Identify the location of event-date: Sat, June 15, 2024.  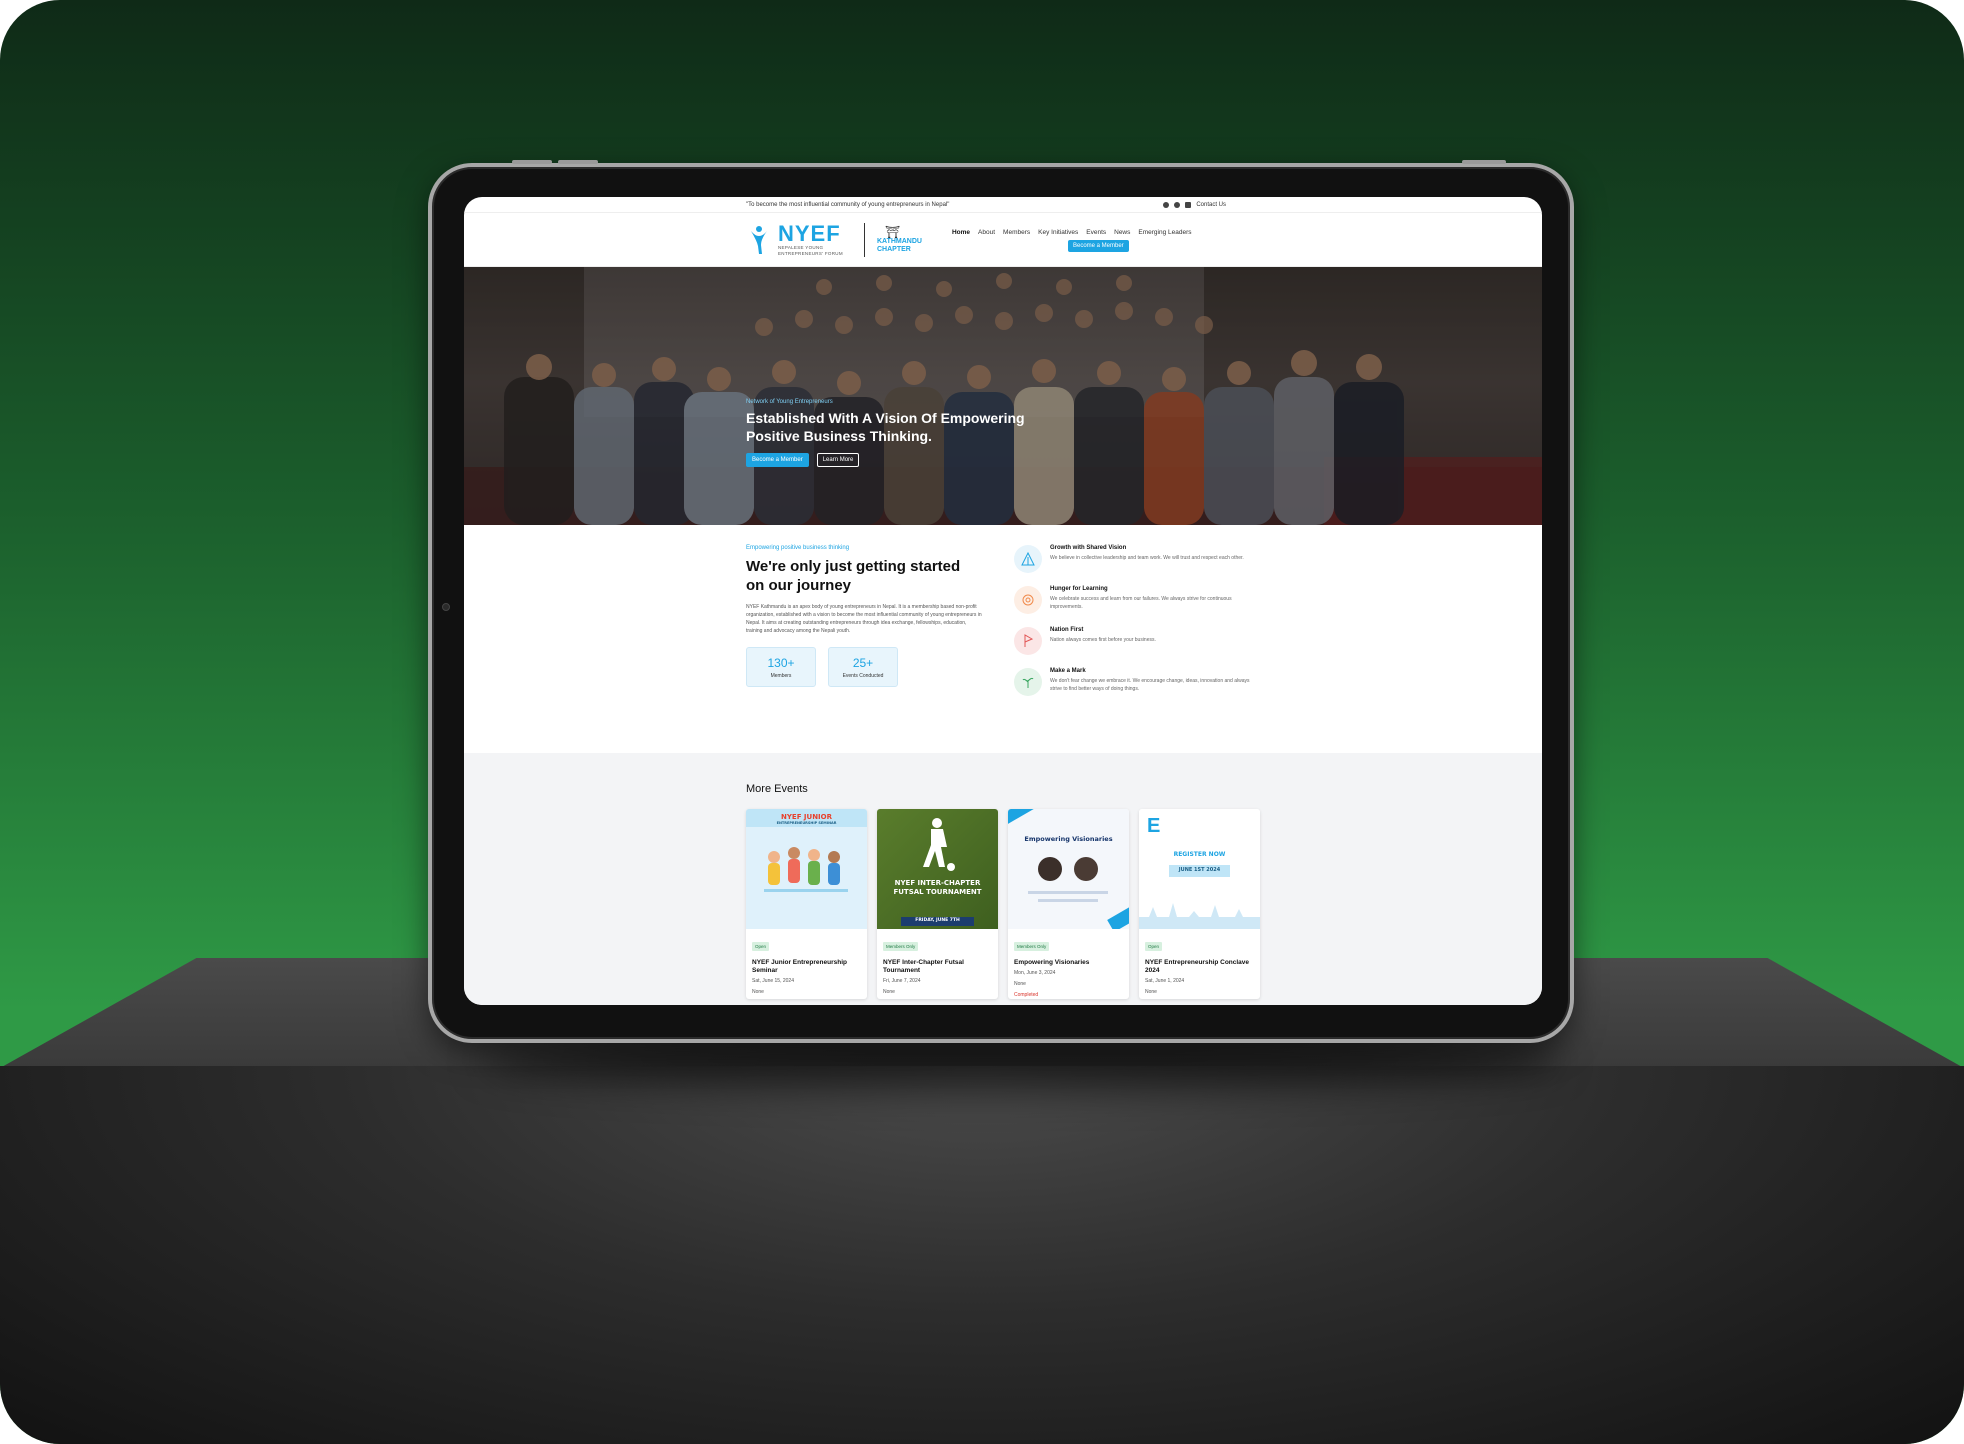
(773, 981).